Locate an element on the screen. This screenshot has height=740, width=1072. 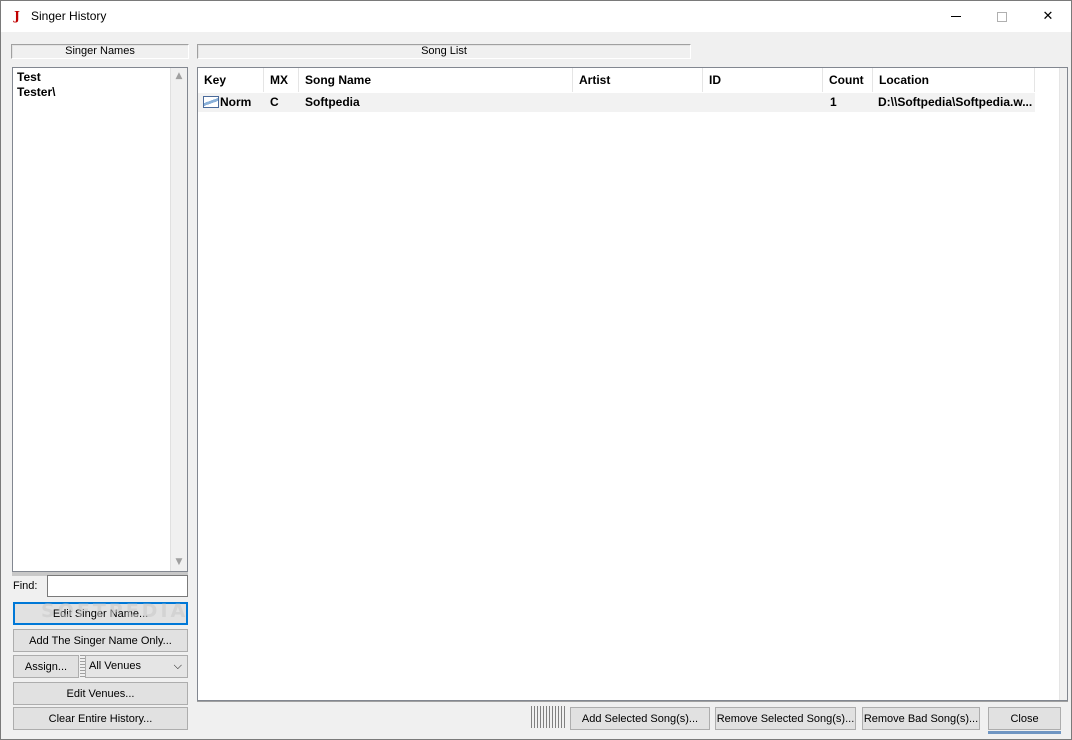
maximize-icon is located at coordinates (1002, 16).